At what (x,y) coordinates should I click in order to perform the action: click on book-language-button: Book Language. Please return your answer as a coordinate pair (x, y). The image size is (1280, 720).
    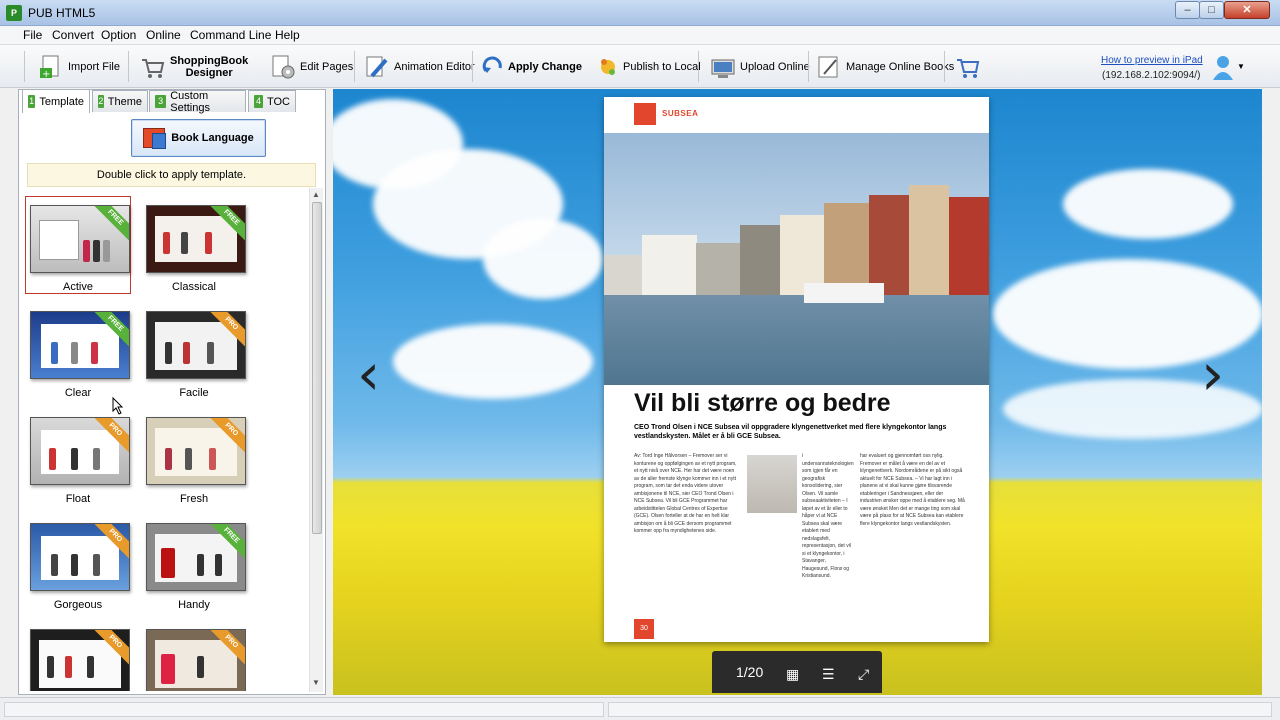
    Looking at the image, I should click on (198, 138).